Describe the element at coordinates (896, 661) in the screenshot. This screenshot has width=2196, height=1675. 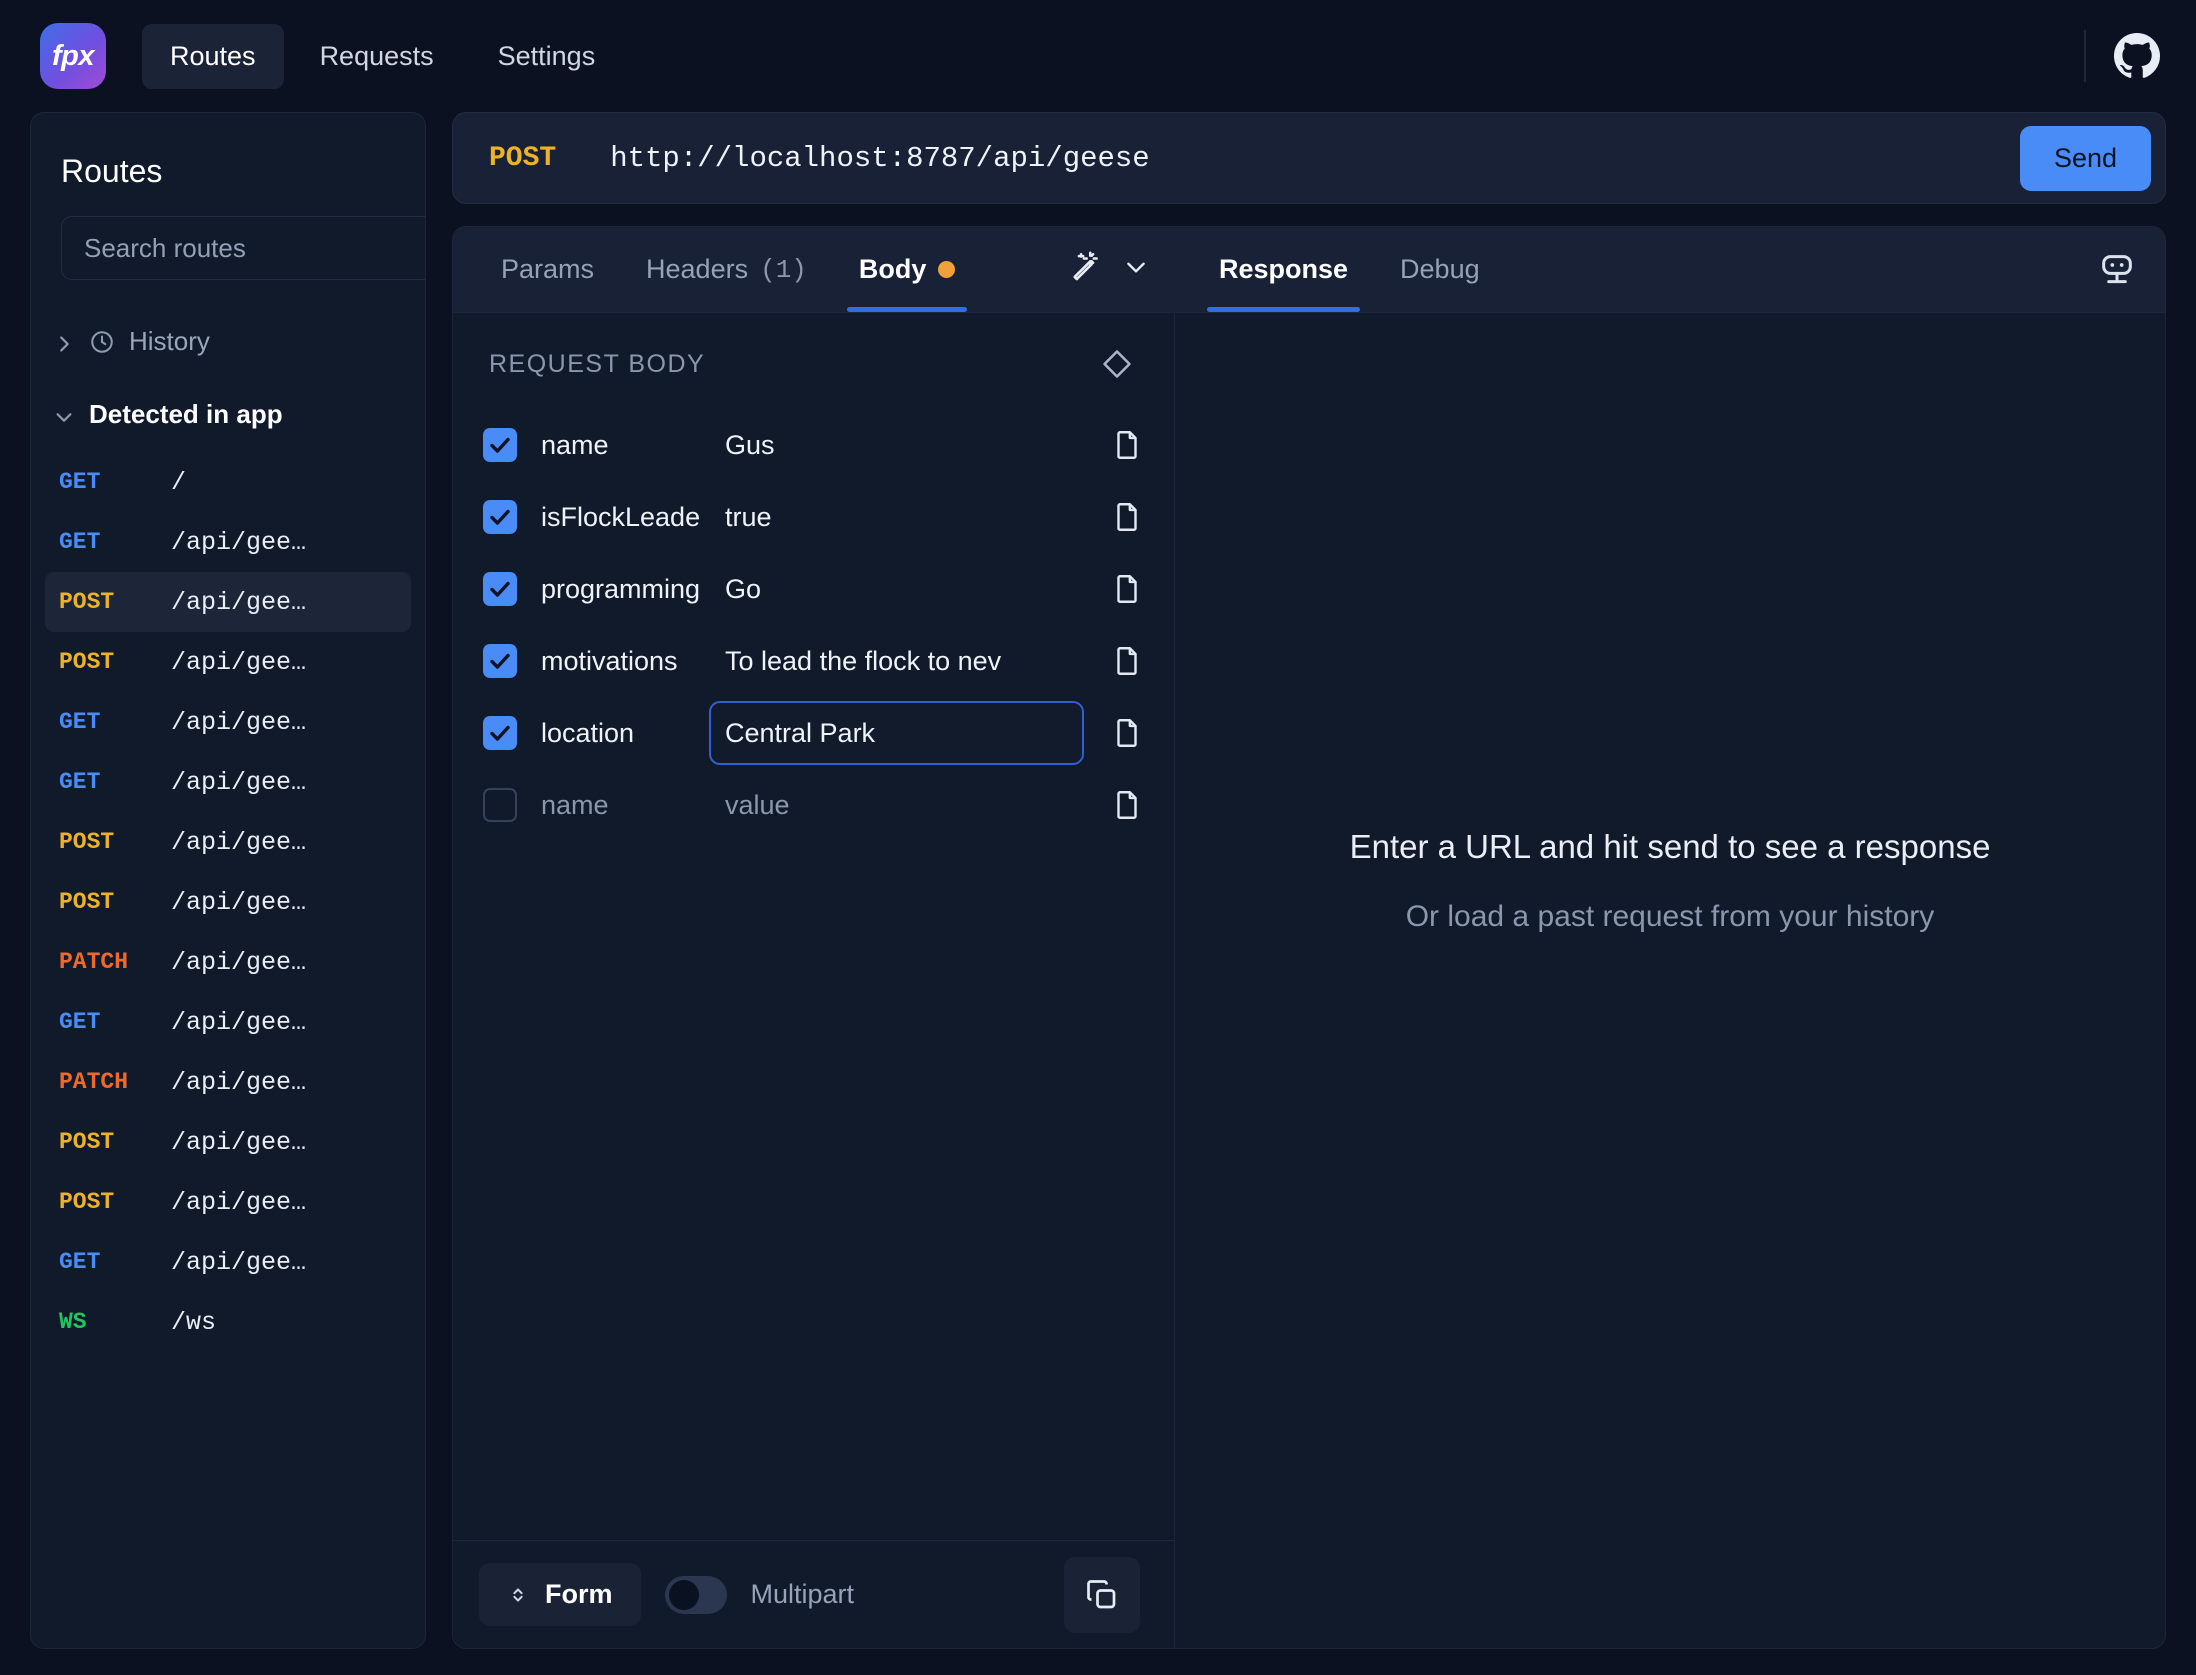
I see `row-value-input: To lead the flock to nev` at that location.